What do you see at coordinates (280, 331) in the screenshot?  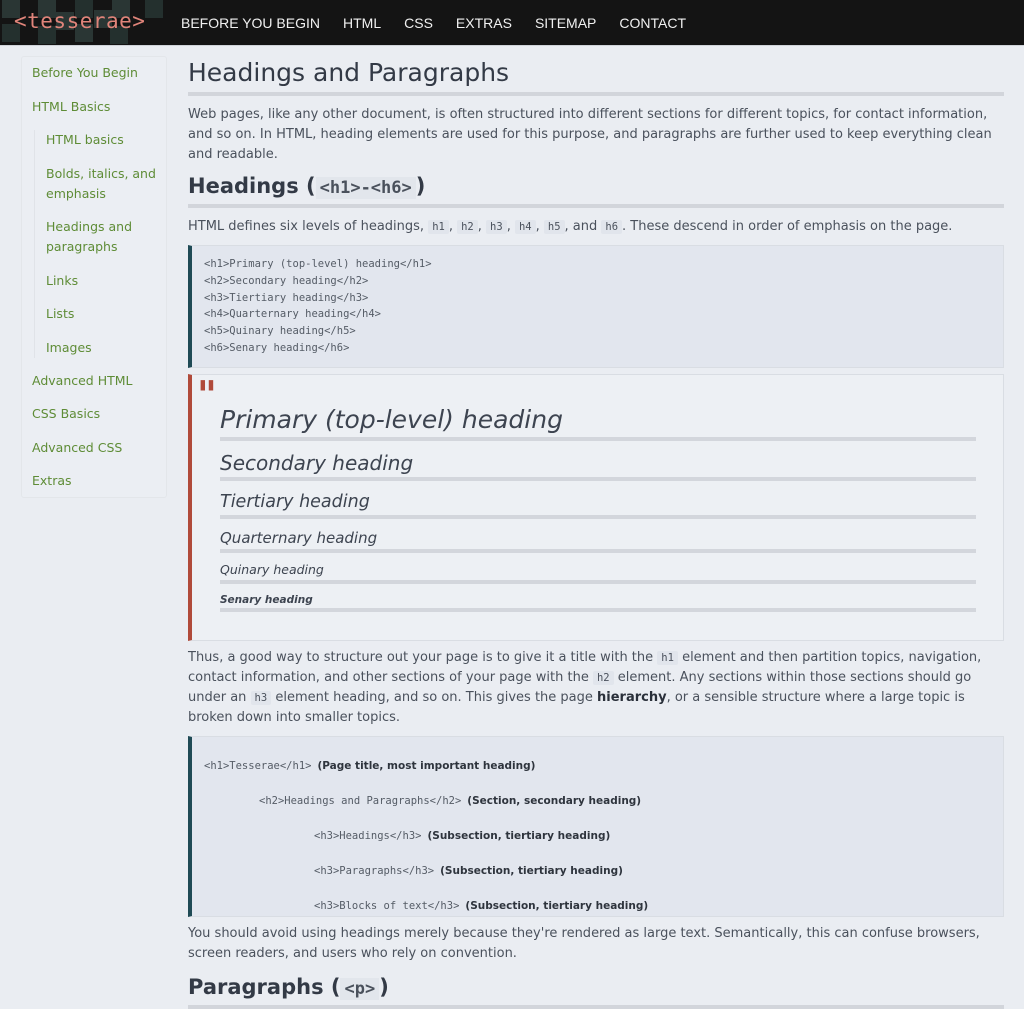 I see `code-line: <h5>Quinary heading</h5>` at bounding box center [280, 331].